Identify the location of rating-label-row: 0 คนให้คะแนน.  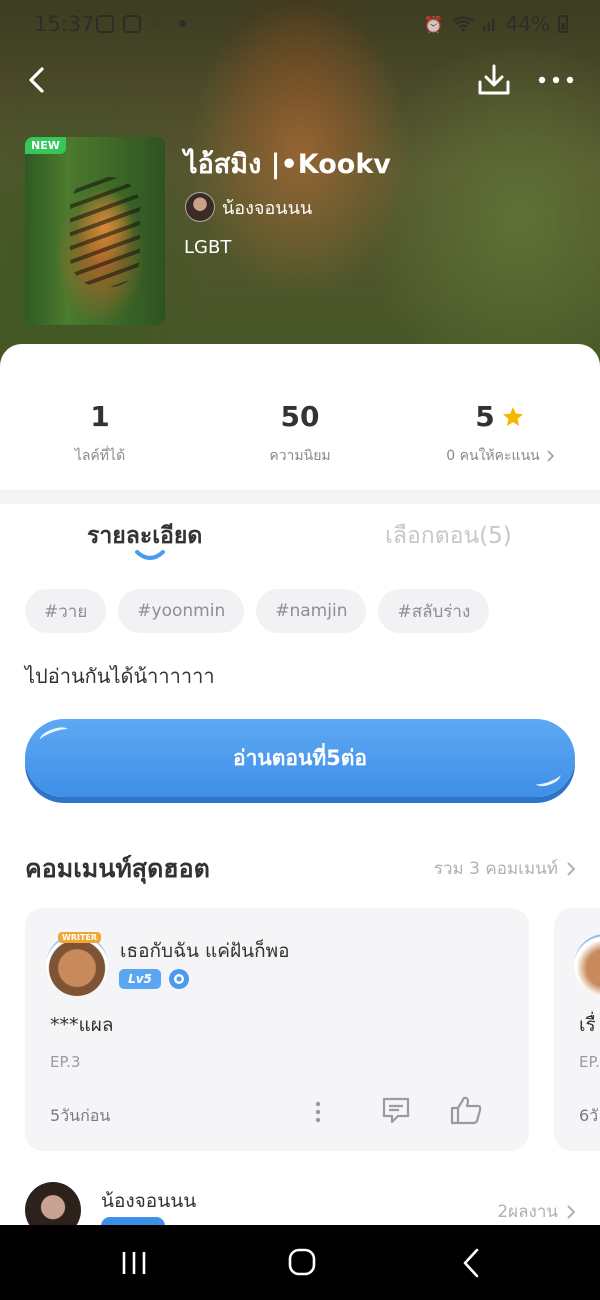
(500, 456).